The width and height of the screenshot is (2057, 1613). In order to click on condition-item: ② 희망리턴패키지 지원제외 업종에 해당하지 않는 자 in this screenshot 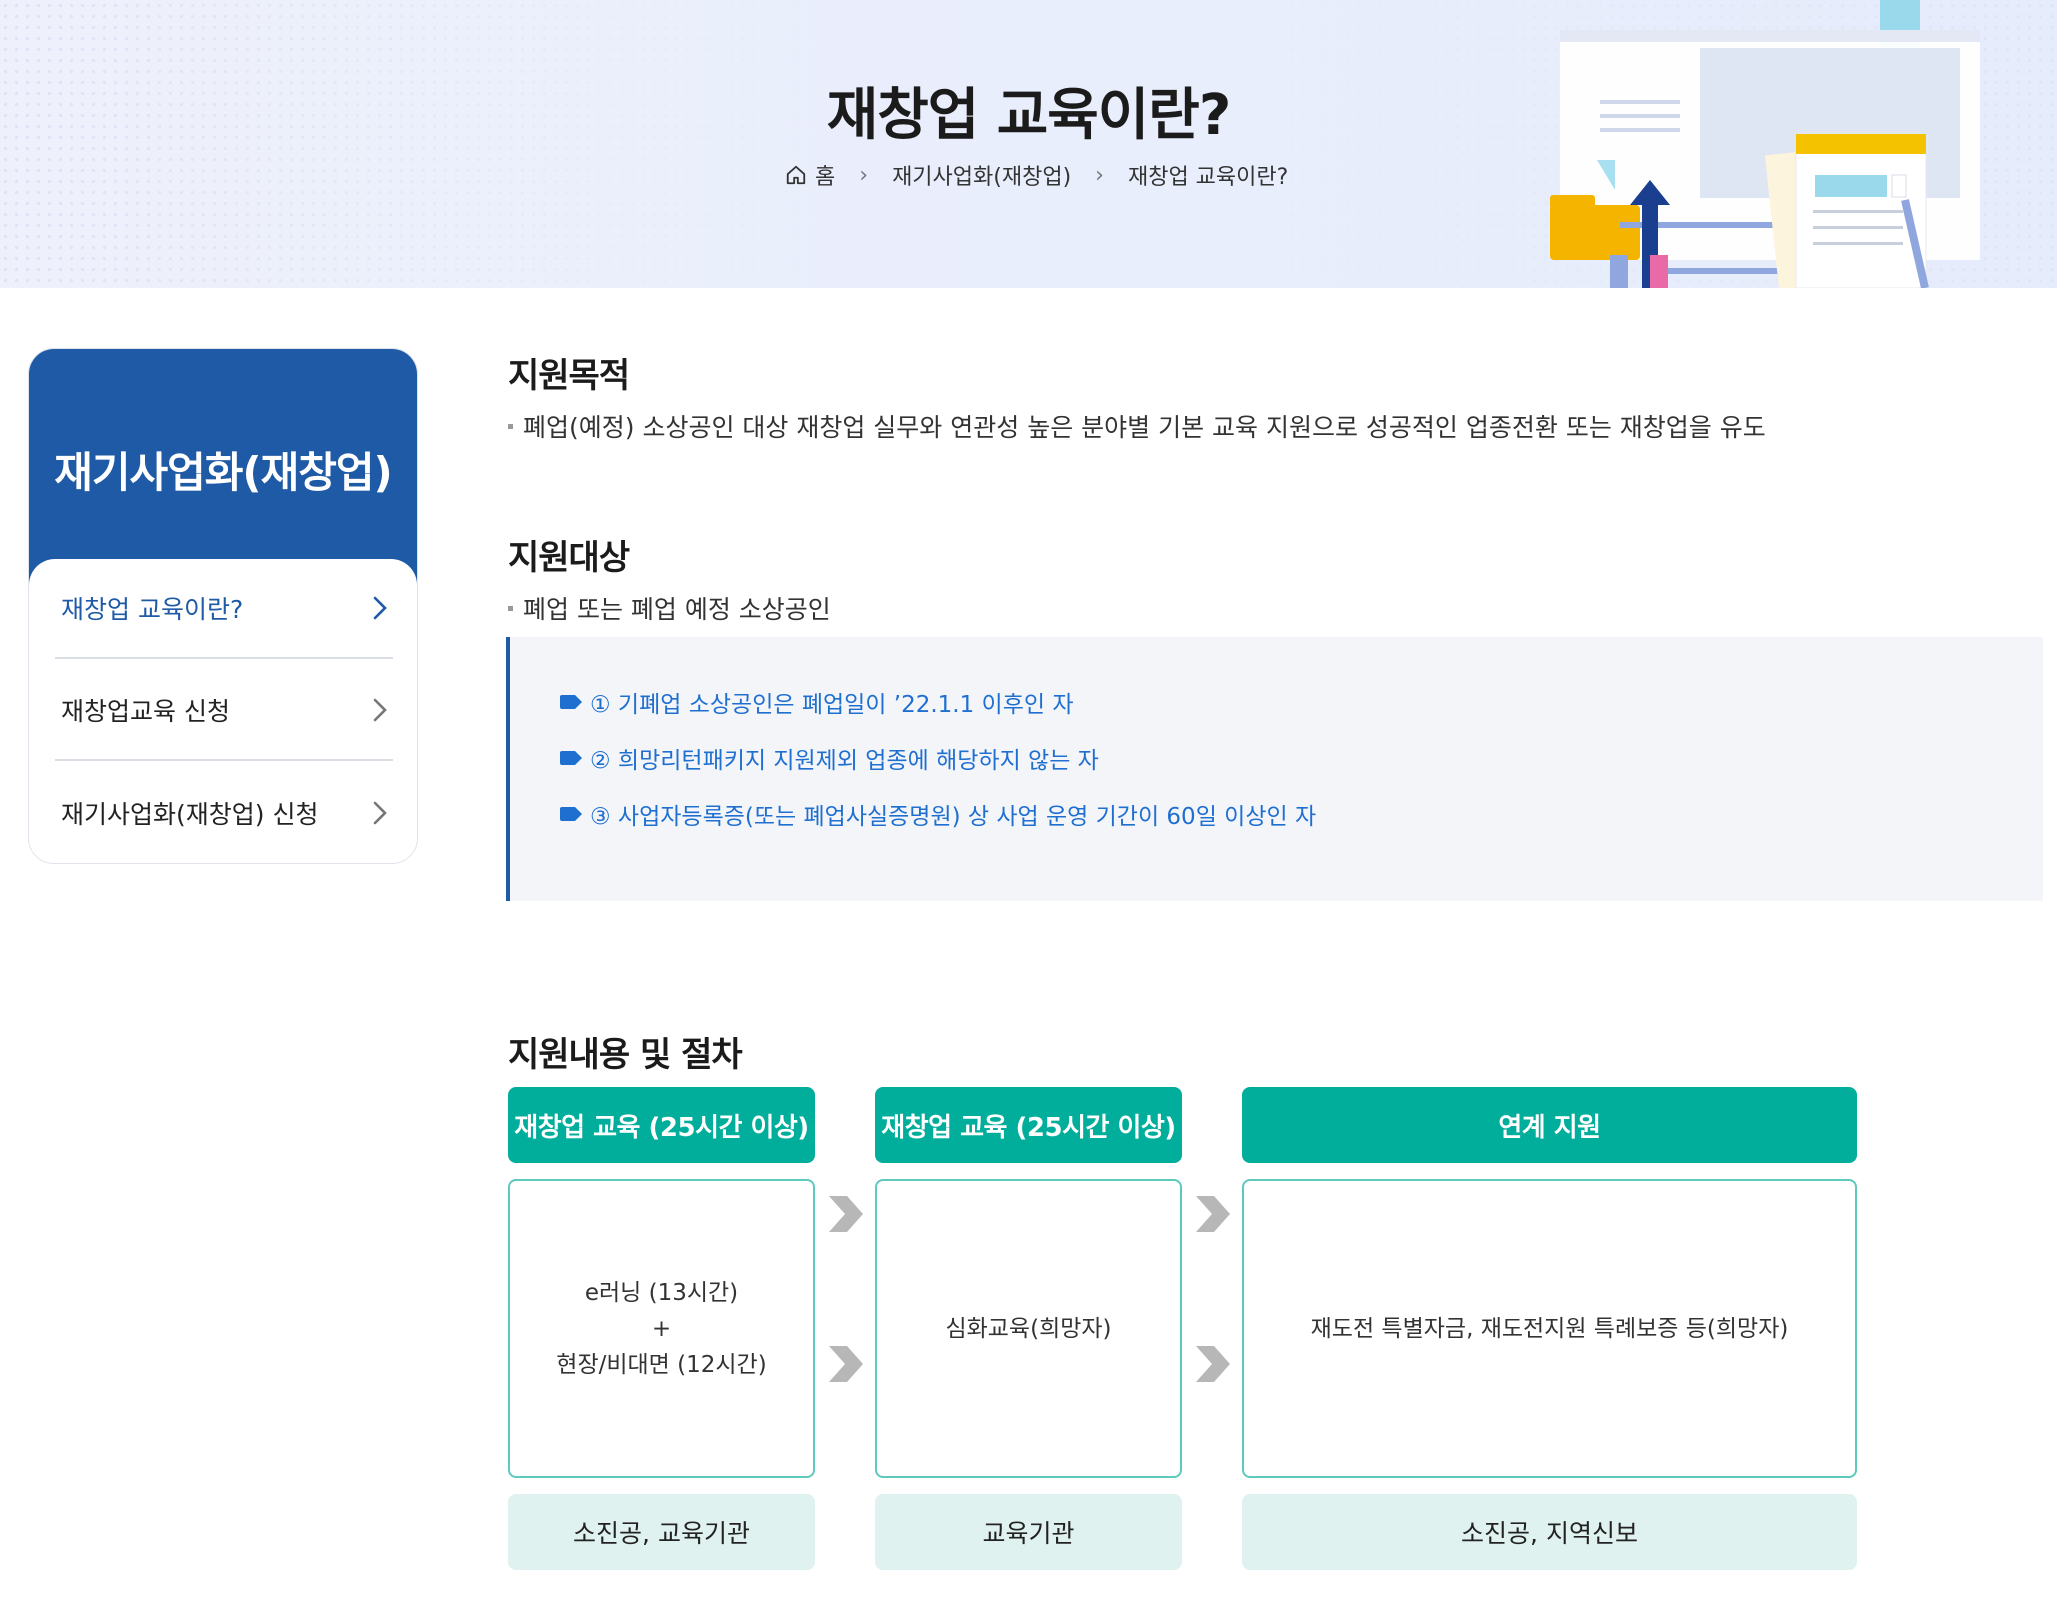, I will do `click(829, 758)`.